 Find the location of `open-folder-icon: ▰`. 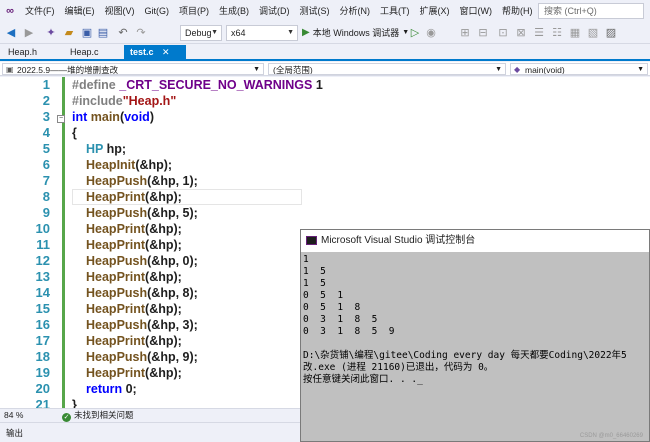

open-folder-icon: ▰ is located at coordinates (69, 33).